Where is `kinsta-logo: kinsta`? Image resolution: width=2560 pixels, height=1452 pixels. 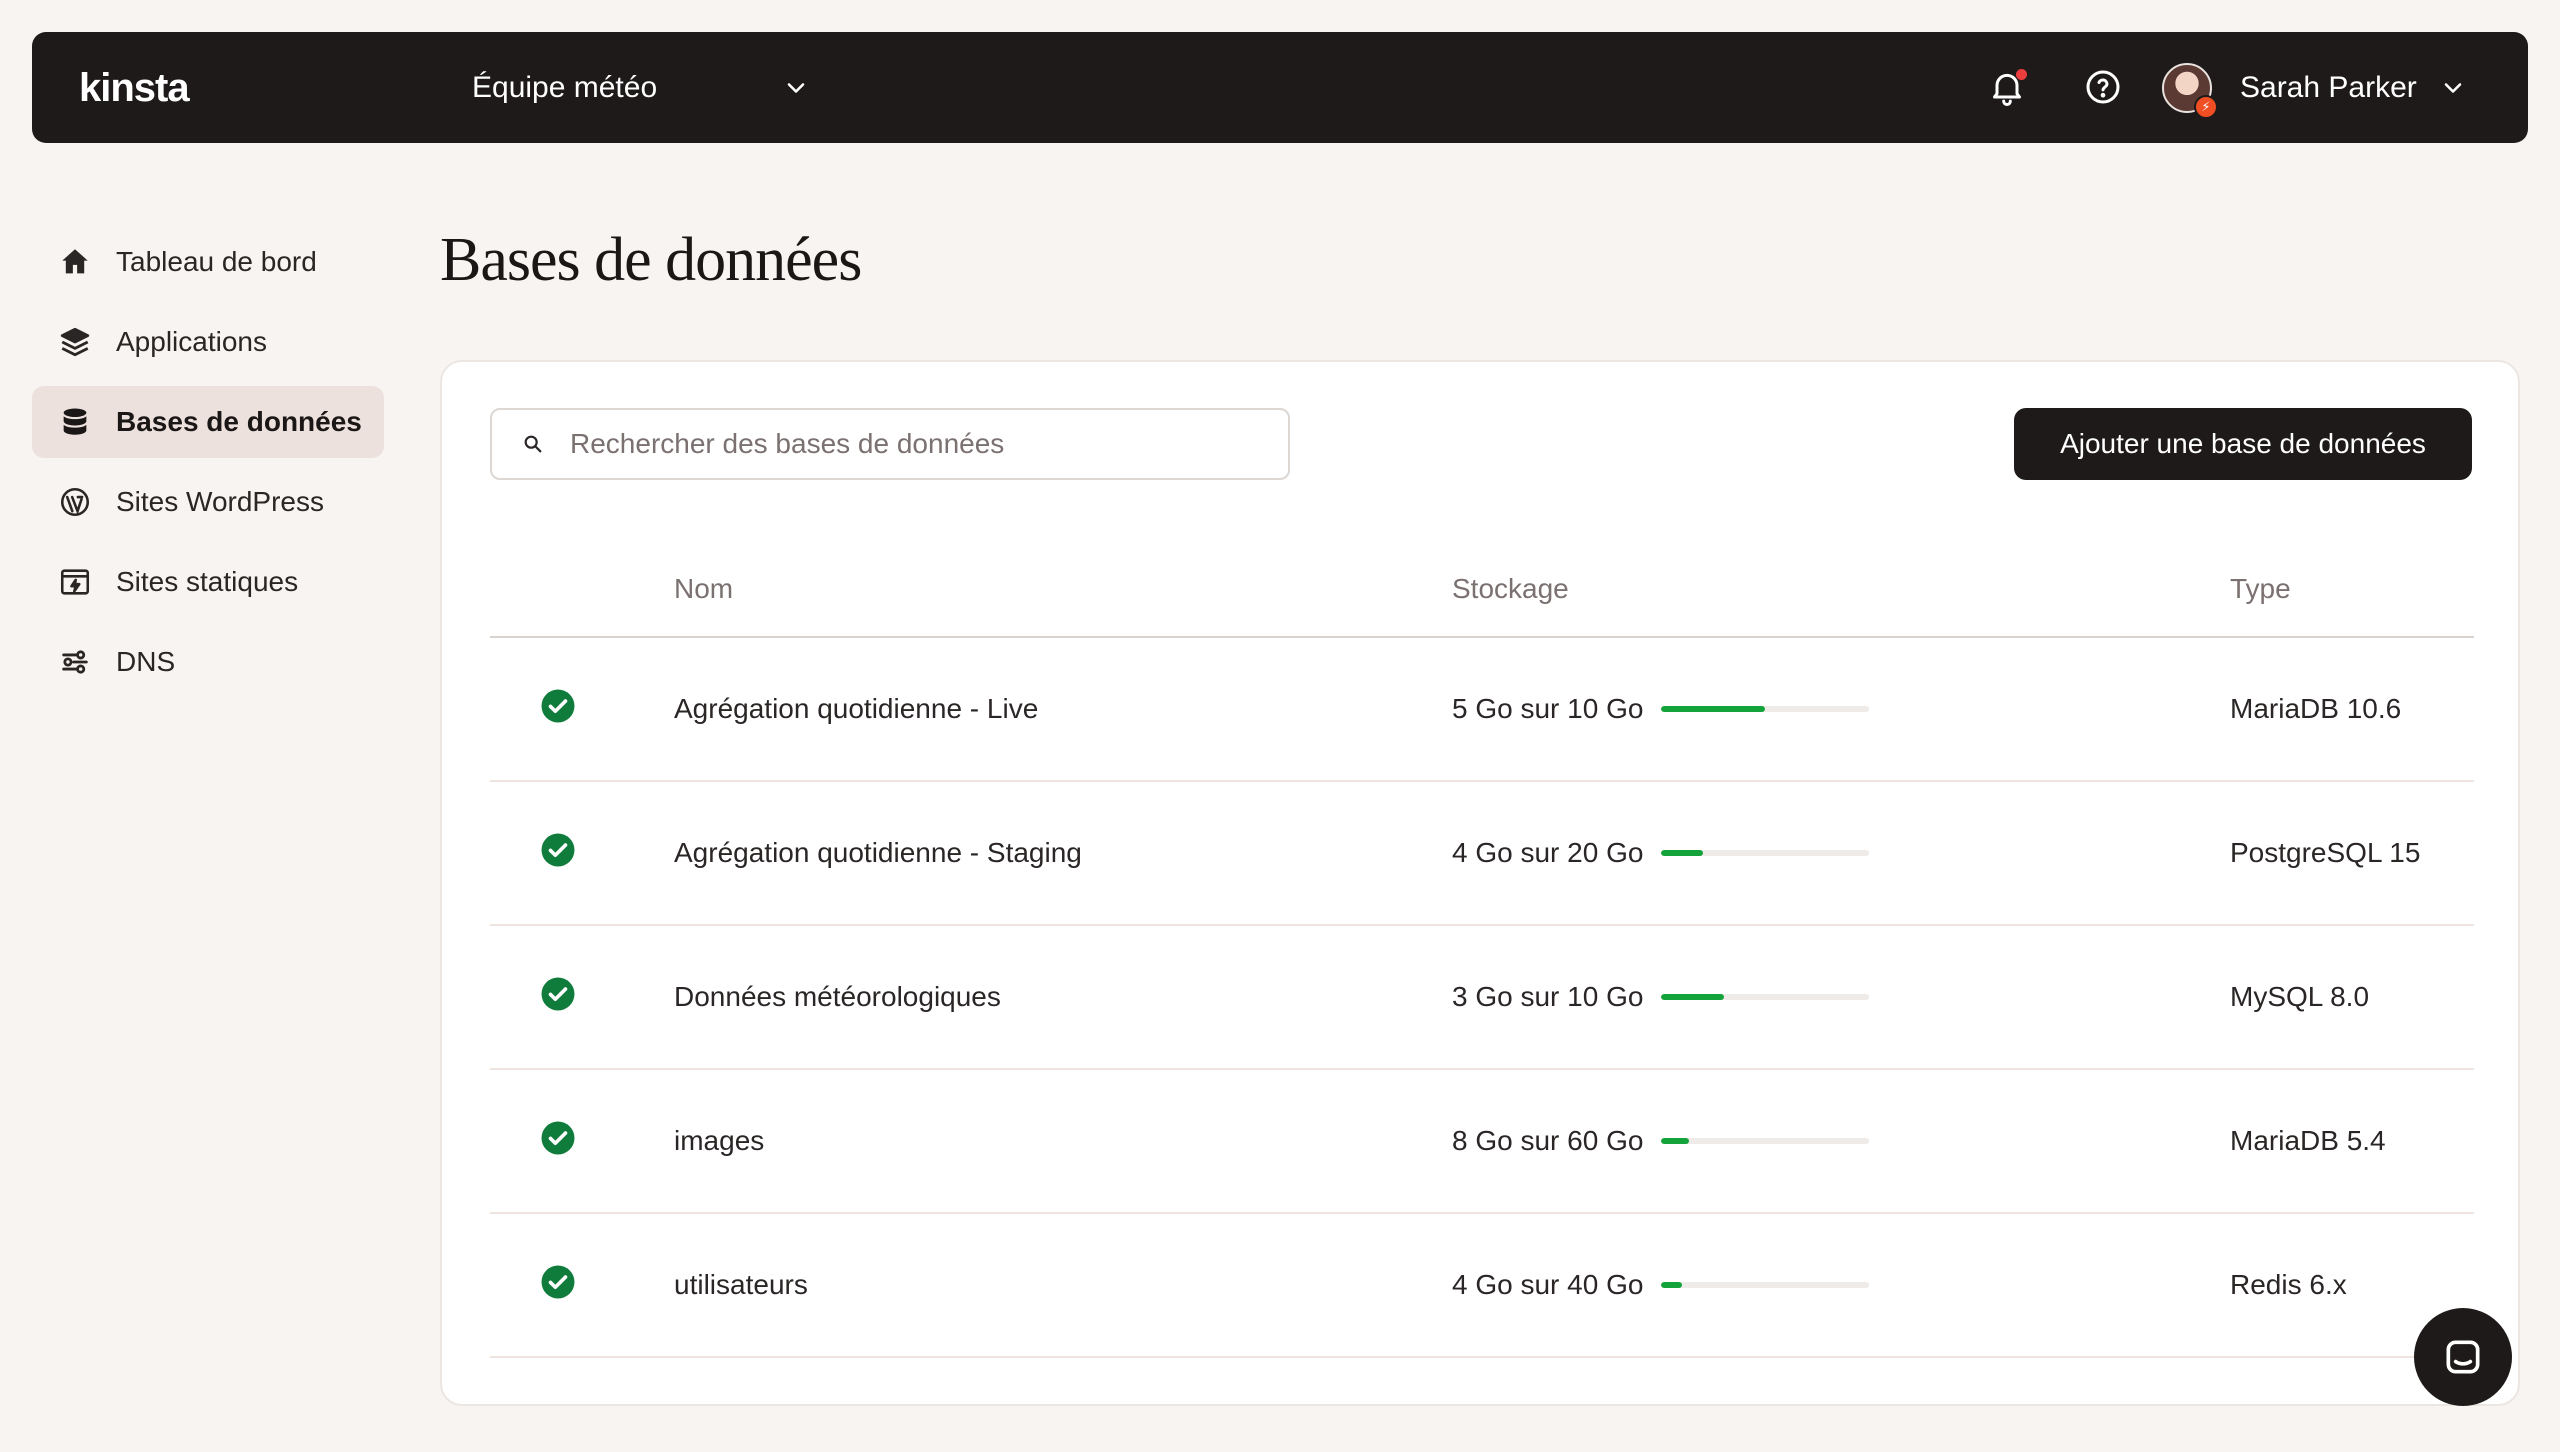
kinsta-logo: kinsta is located at coordinates (134, 88).